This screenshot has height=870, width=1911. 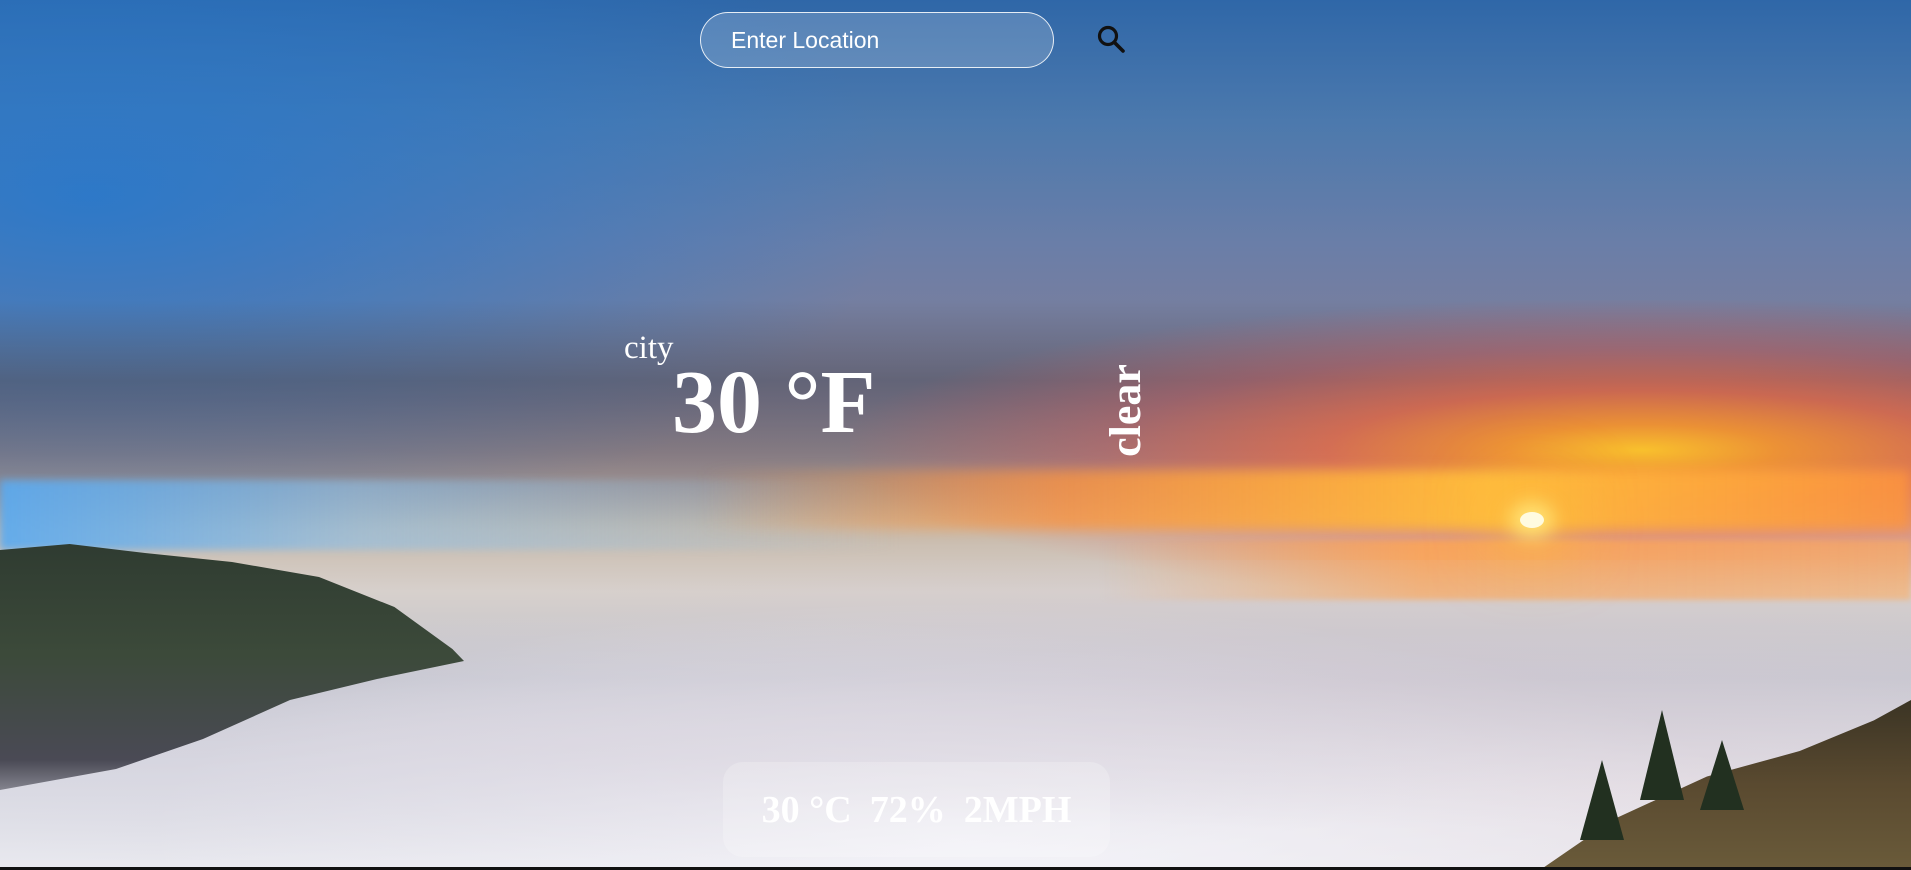 What do you see at coordinates (1305, 500) in the screenshot?
I see `sunset-band` at bounding box center [1305, 500].